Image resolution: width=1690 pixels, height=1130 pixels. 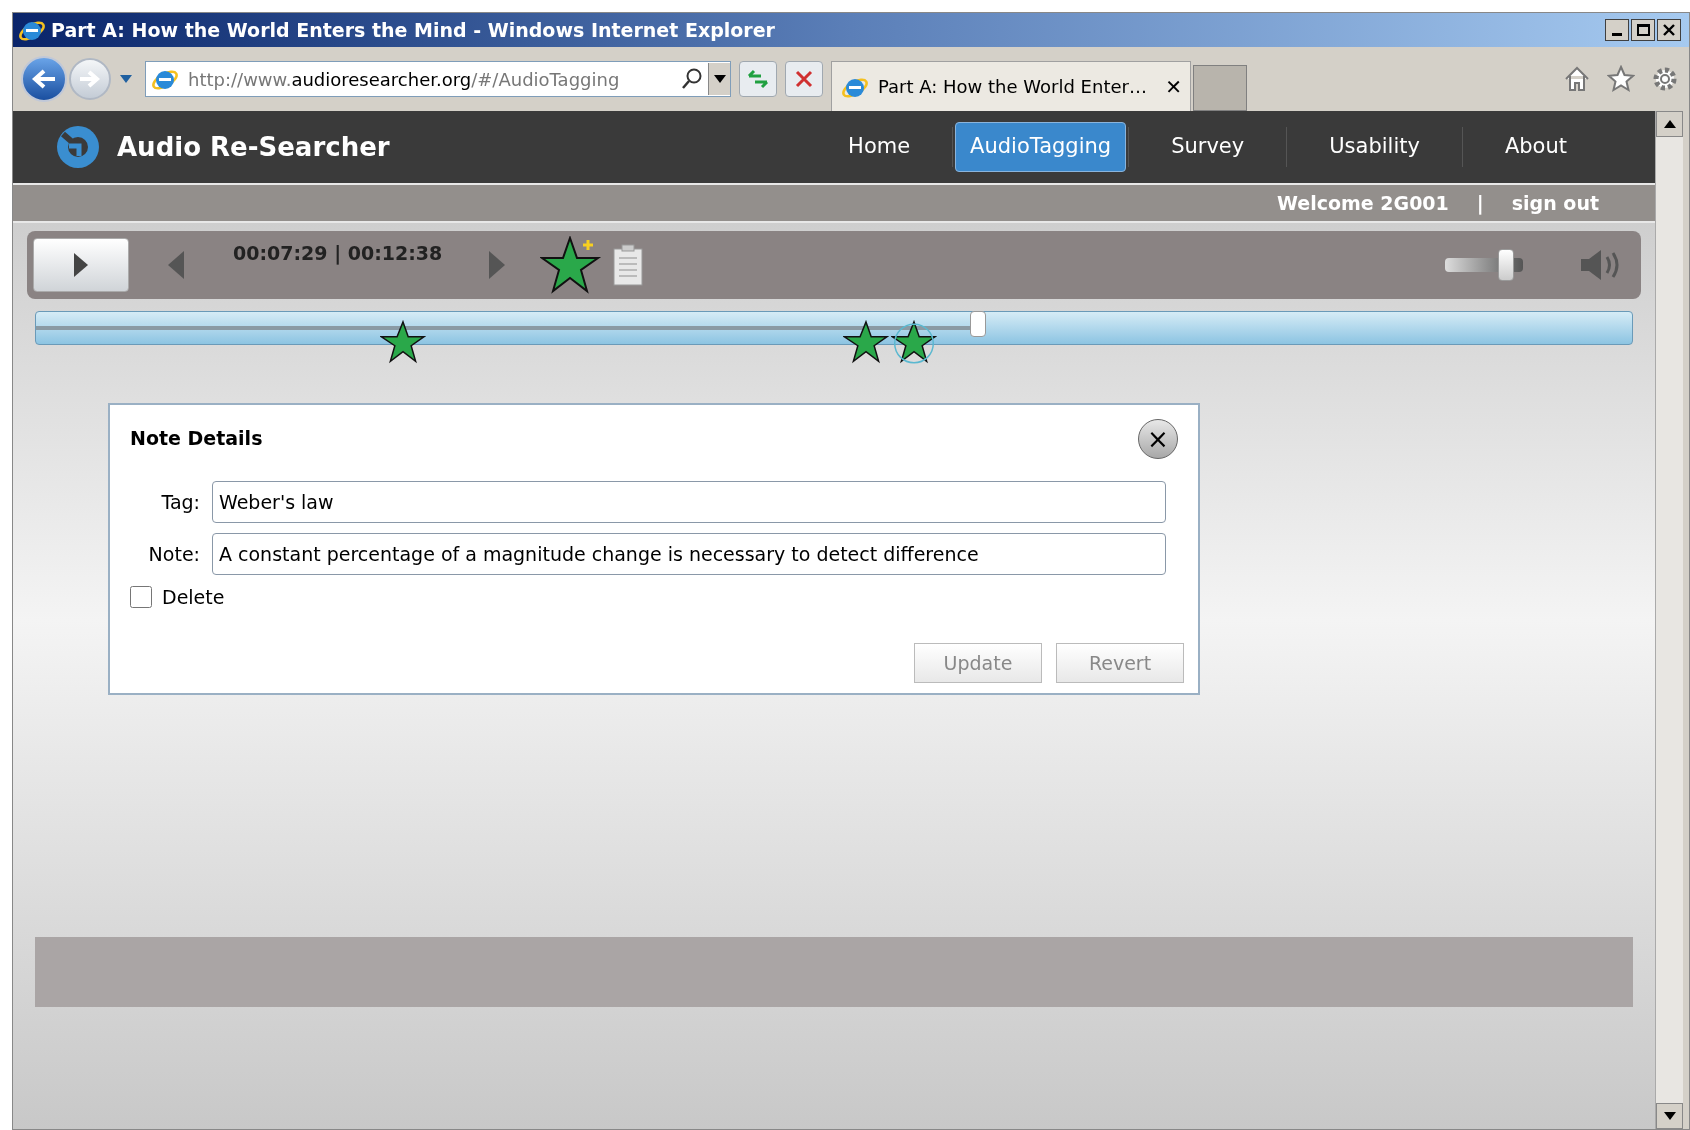 What do you see at coordinates (1535, 147) in the screenshot?
I see `nav-tab: About` at bounding box center [1535, 147].